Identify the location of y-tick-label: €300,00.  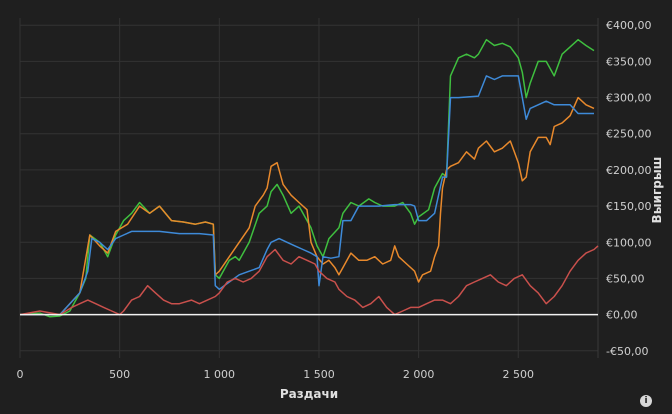
(629, 98).